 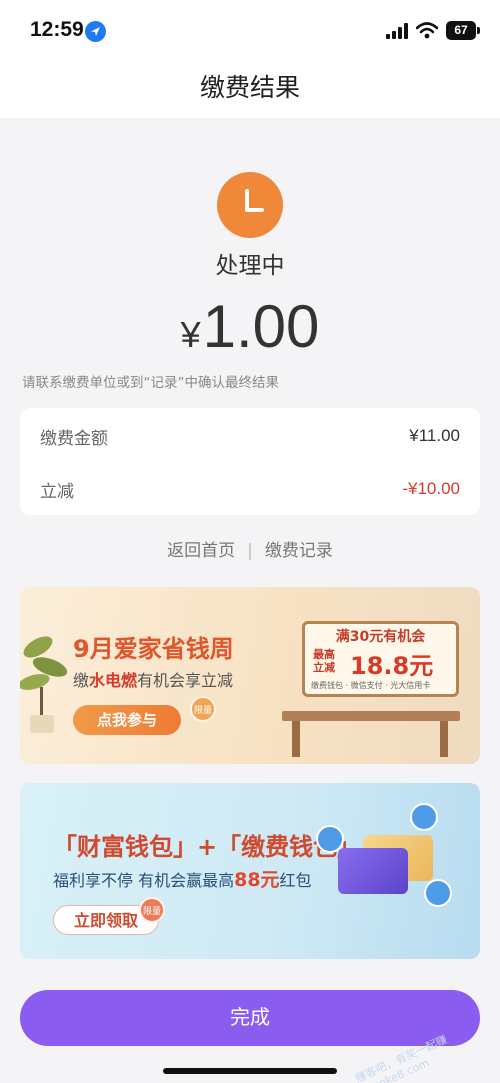 I want to click on result-links: 返回首页 | 缴费记录, so click(x=250, y=548).